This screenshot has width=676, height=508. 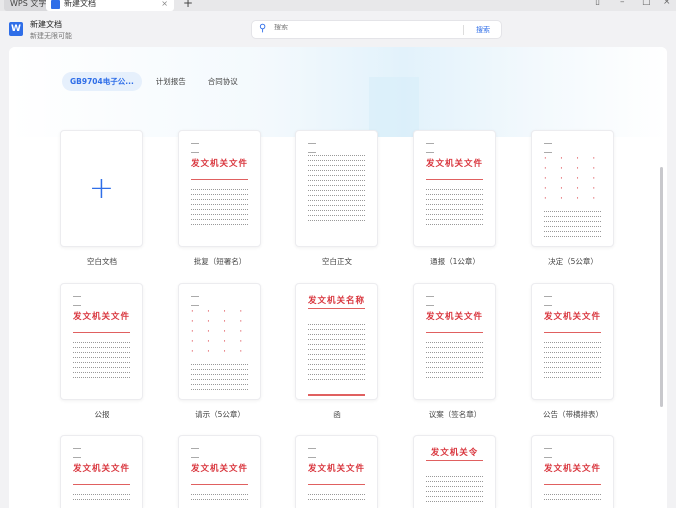 I want to click on template-label: 决定（5公章）, so click(x=573, y=261).